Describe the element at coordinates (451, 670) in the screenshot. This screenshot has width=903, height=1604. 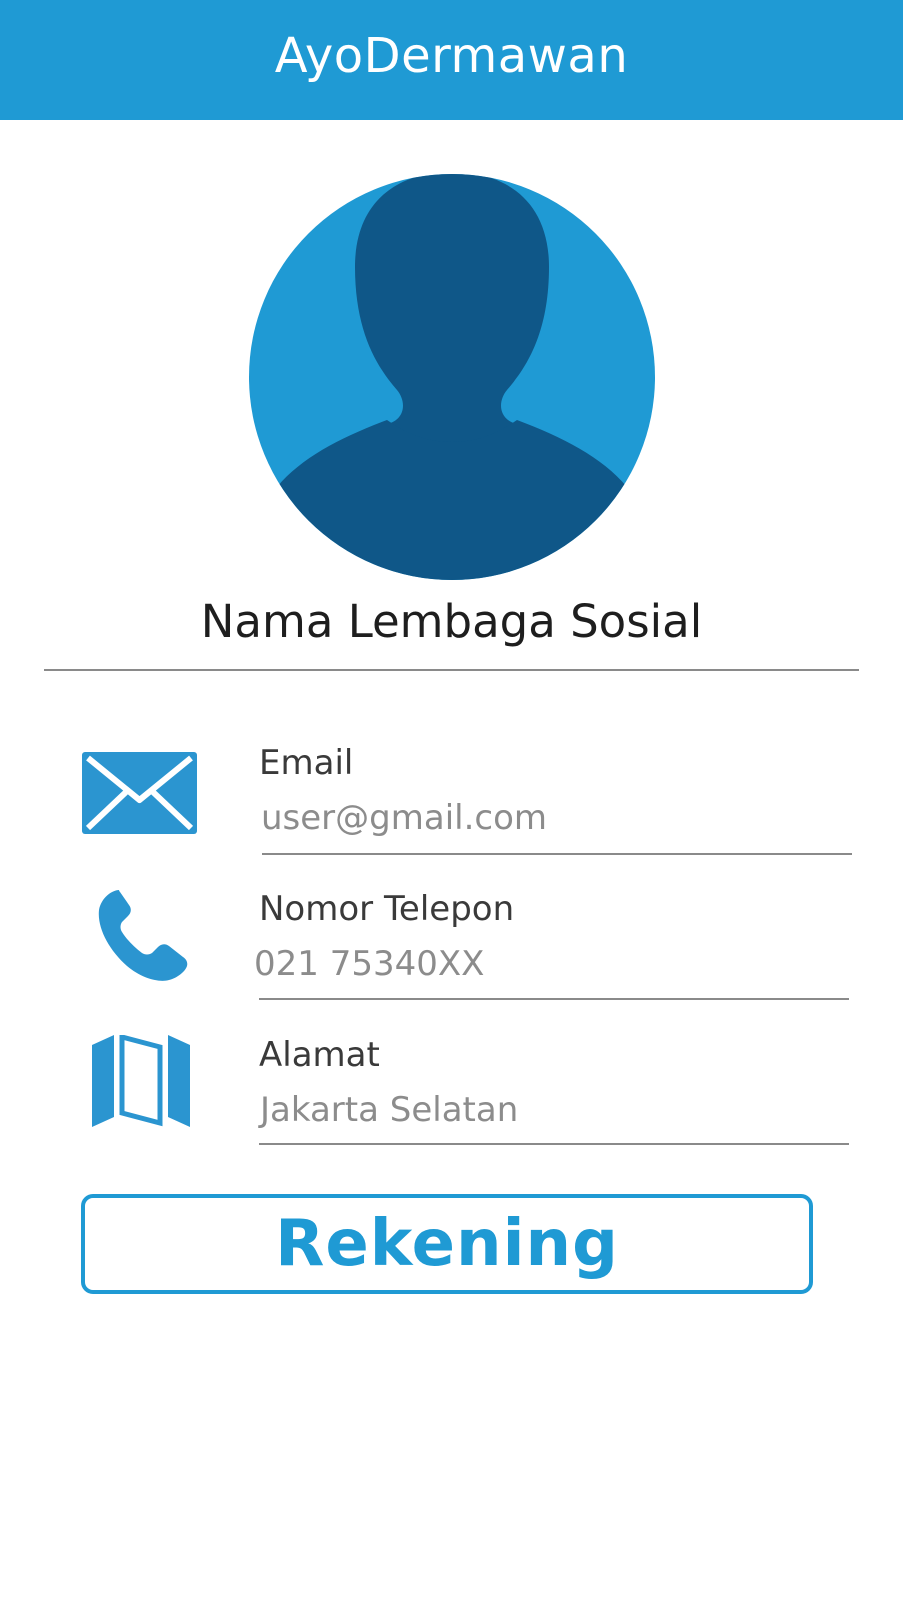
I see `section-divider` at that location.